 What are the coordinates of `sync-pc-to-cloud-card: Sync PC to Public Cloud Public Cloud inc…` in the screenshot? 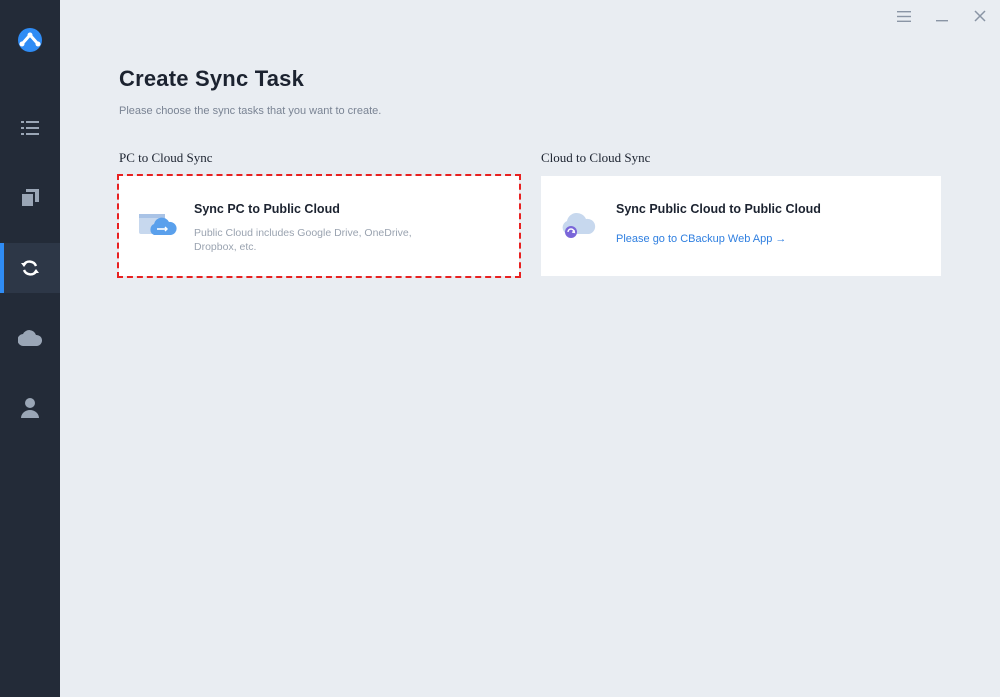 It's located at (319, 226).